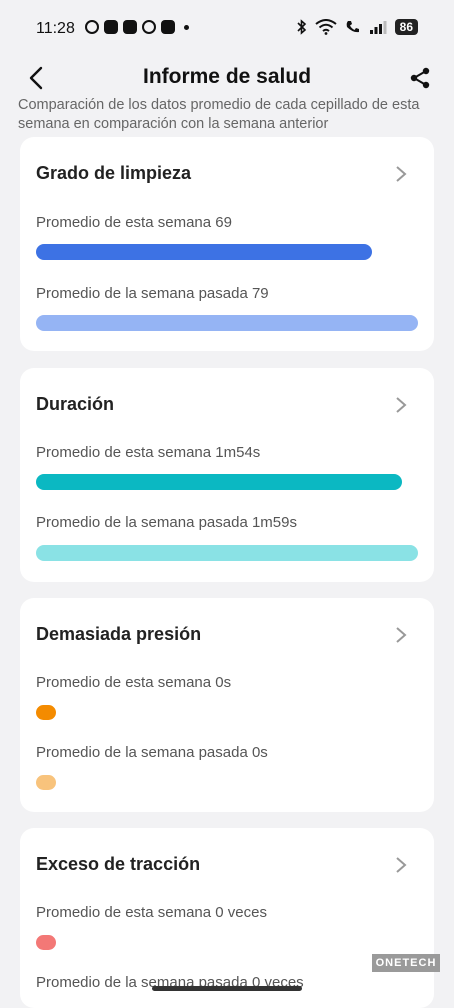 Image resolution: width=454 pixels, height=1008 pixels. I want to click on share-button, so click(420, 78).